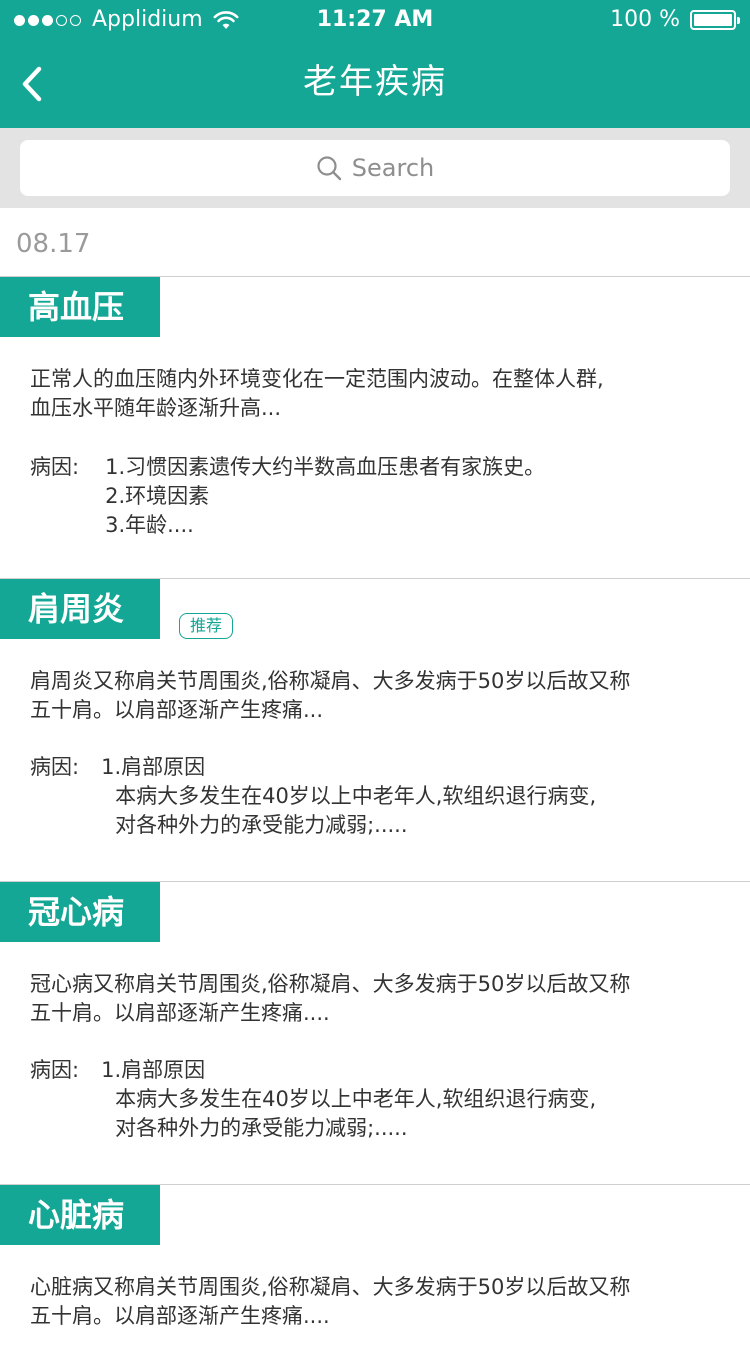 Image resolution: width=750 pixels, height=1345 pixels. What do you see at coordinates (393, 168) in the screenshot?
I see `search-placeholder: Search` at bounding box center [393, 168].